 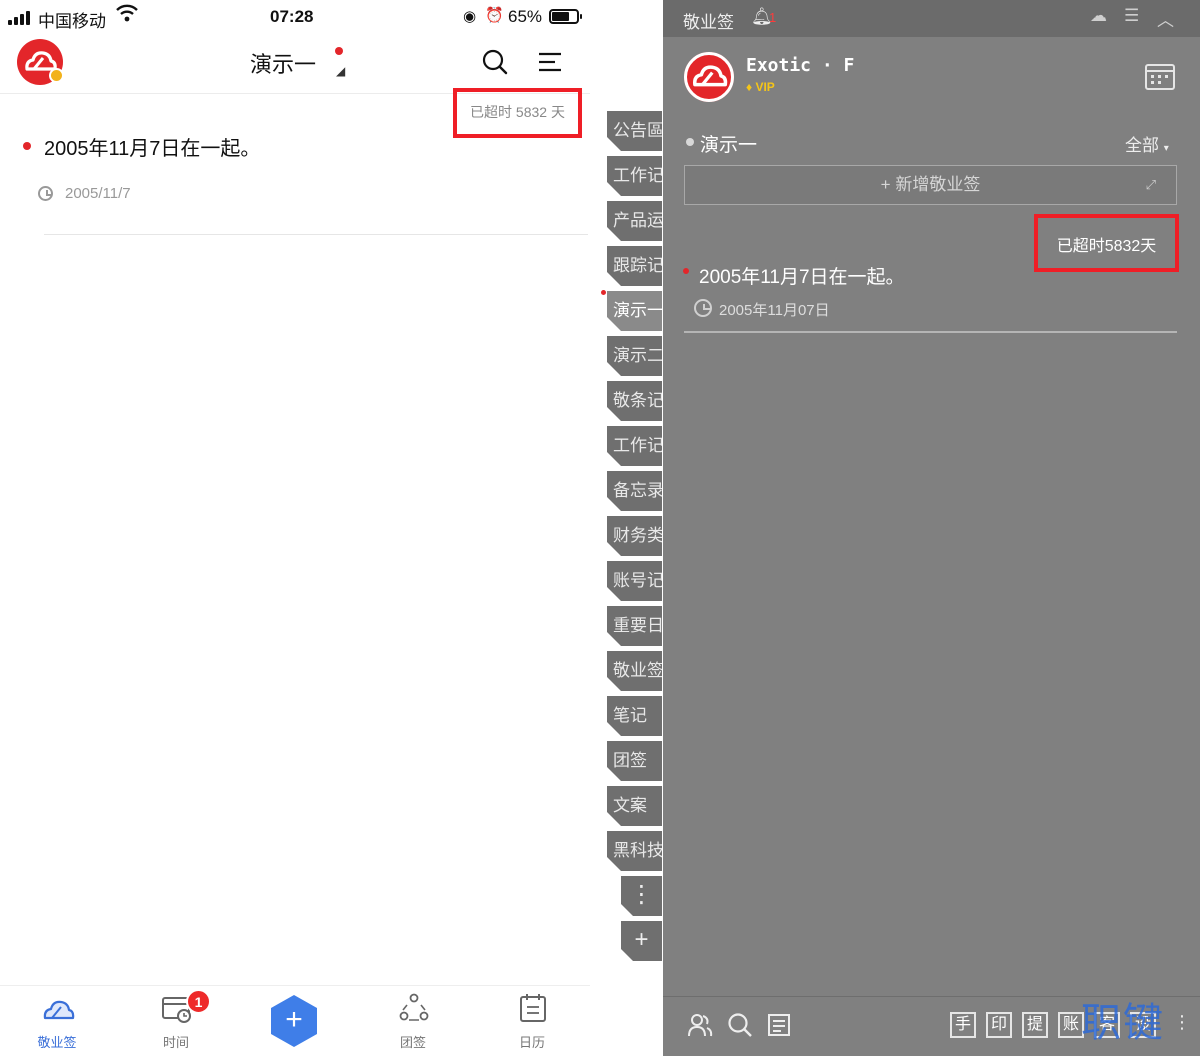 What do you see at coordinates (634, 626) in the screenshot?
I see `side-tab: 重要日` at bounding box center [634, 626].